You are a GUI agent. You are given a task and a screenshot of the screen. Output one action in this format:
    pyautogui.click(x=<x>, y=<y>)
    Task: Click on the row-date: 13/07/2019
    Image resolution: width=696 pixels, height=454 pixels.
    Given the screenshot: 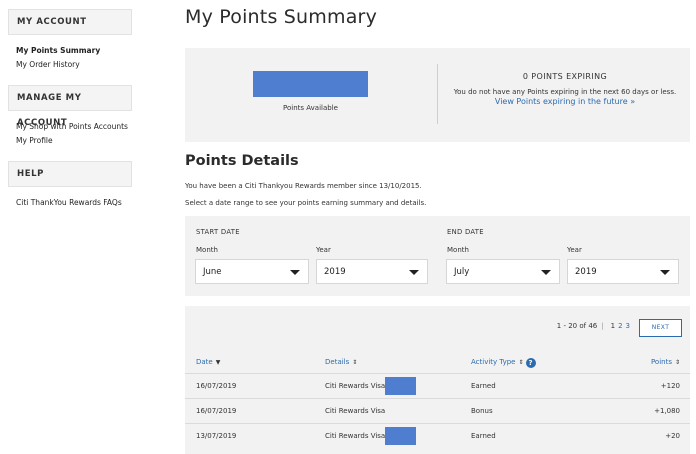 What is the action you would take?
    pyautogui.click(x=216, y=436)
    